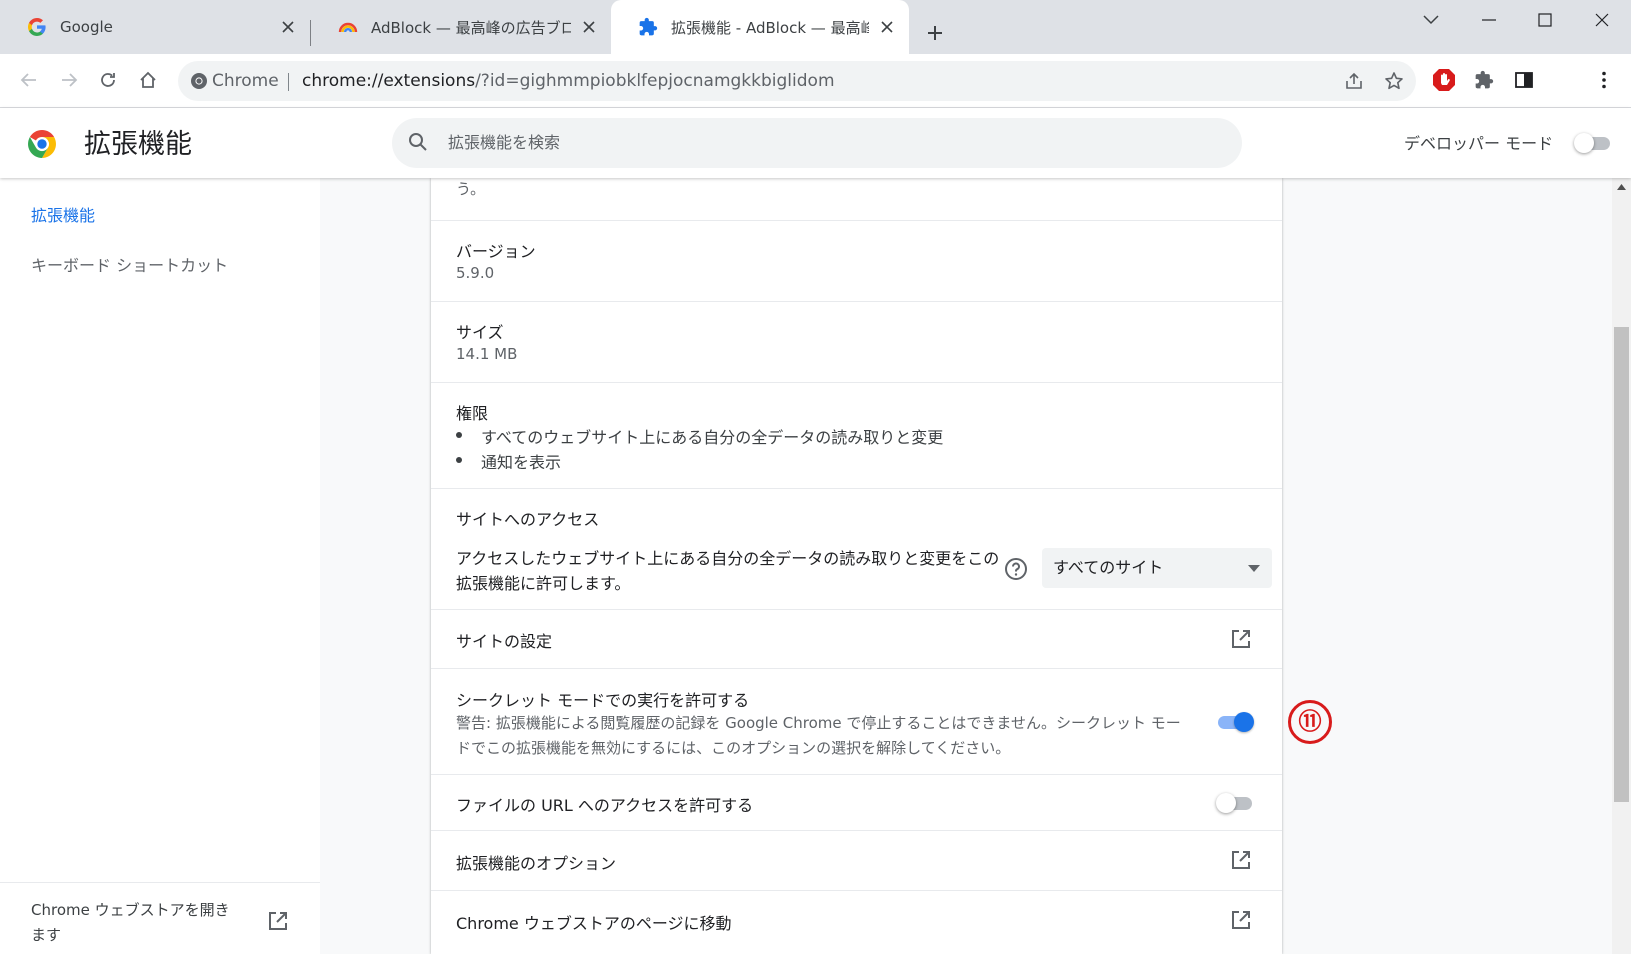 Image resolution: width=1631 pixels, height=954 pixels. What do you see at coordinates (348, 27) in the screenshot?
I see `adblock-rainbow-icon` at bounding box center [348, 27].